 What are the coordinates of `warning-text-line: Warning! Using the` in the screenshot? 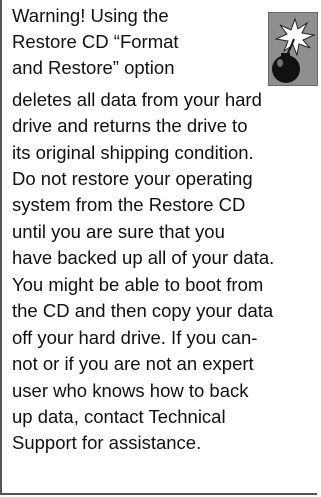 It's located at (90, 15).